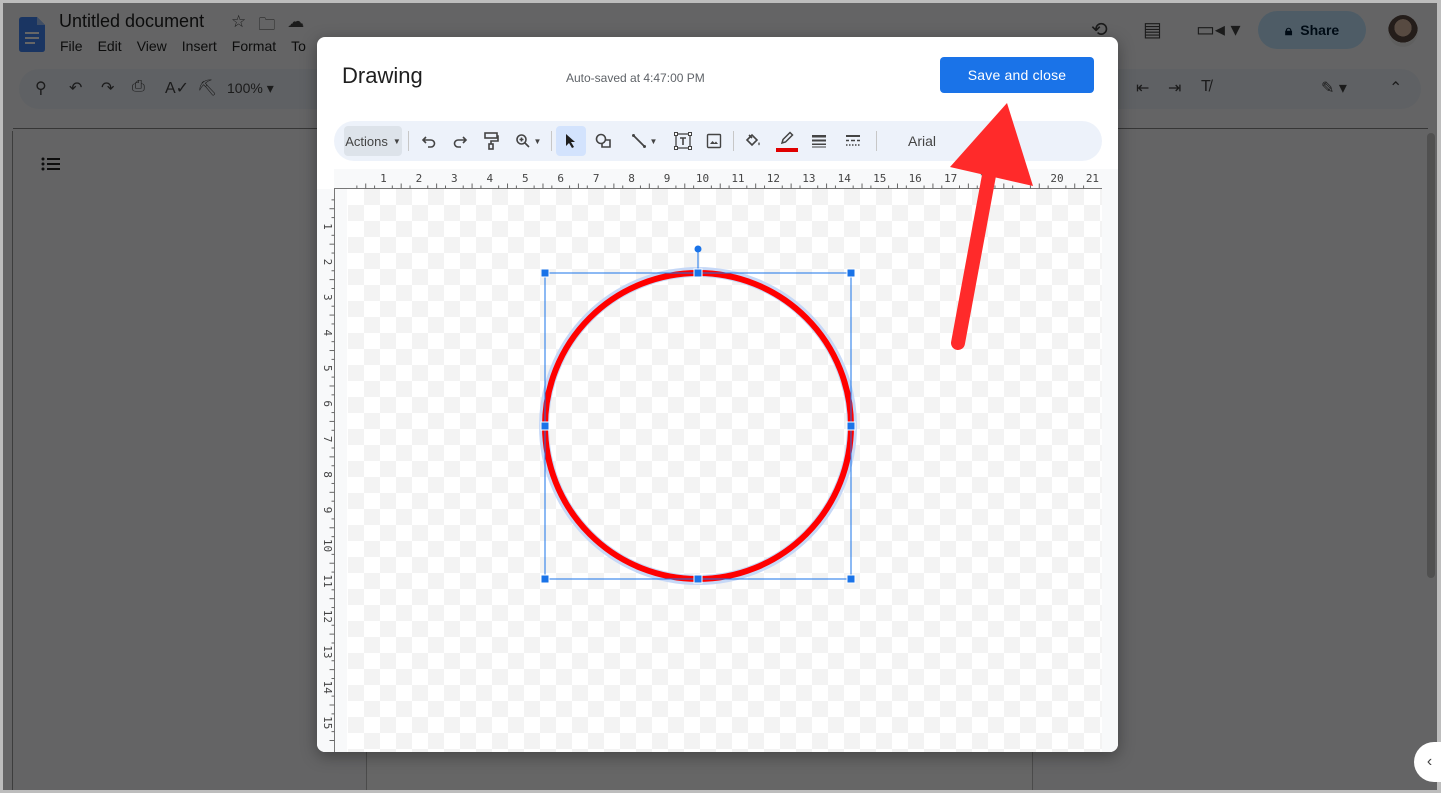 This screenshot has width=1441, height=793. Describe the element at coordinates (922, 141) in the screenshot. I see `font-name: Arial` at that location.